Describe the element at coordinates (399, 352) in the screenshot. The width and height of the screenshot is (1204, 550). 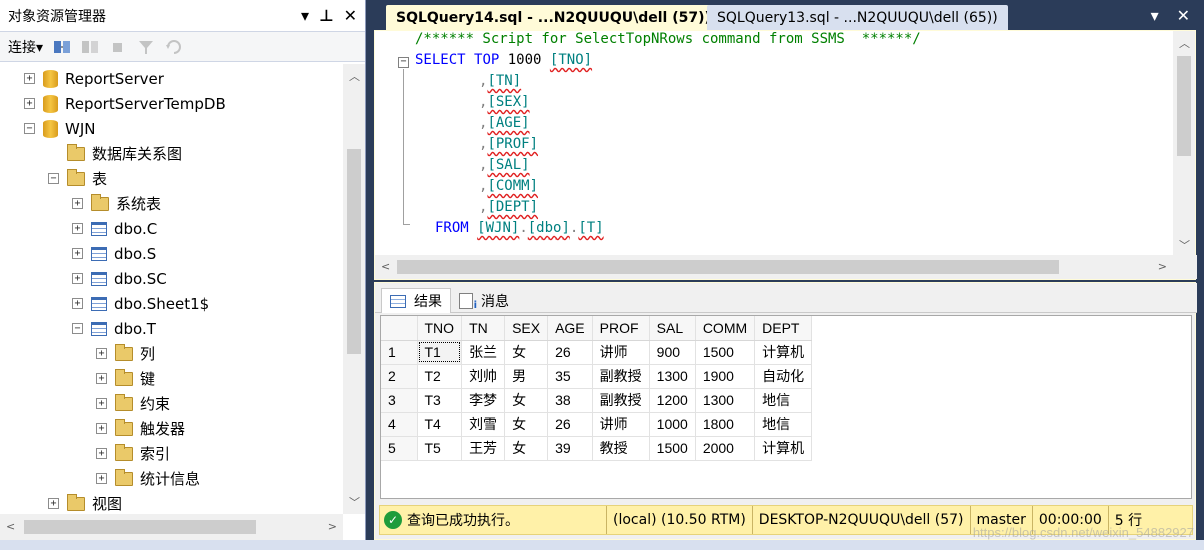
I see `row-number: 1` at that location.